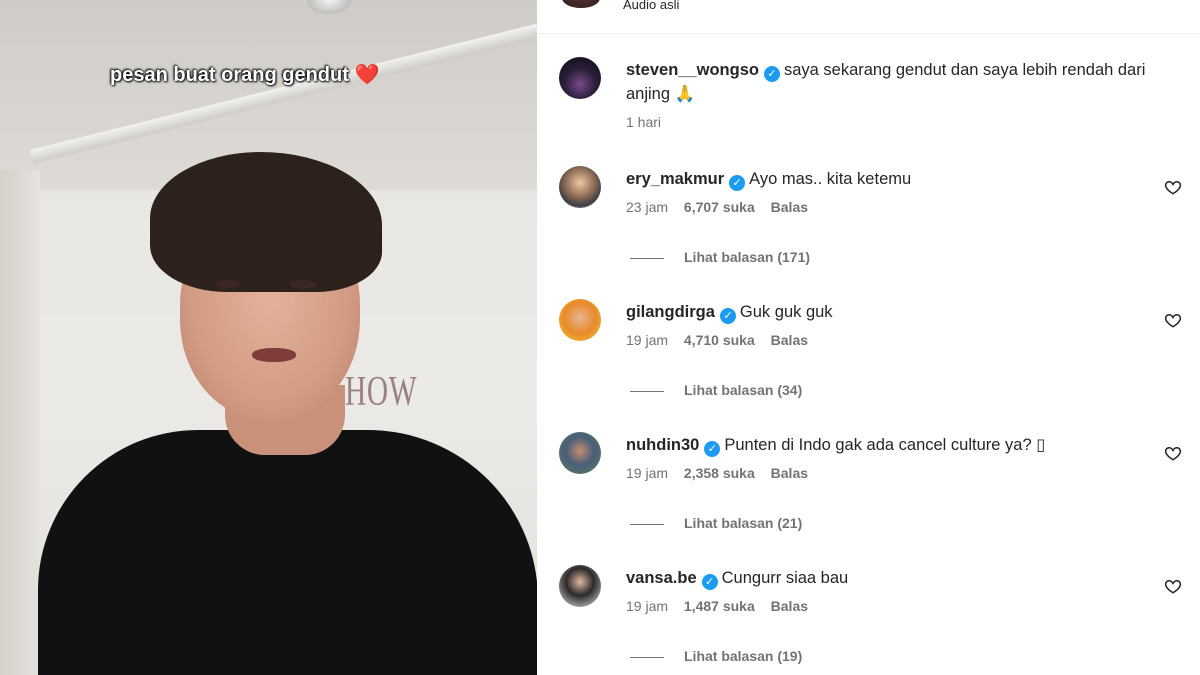 Image resolution: width=1200 pixels, height=675 pixels. I want to click on video-caption-text: pesan buat orang gendut, so click(229, 75).